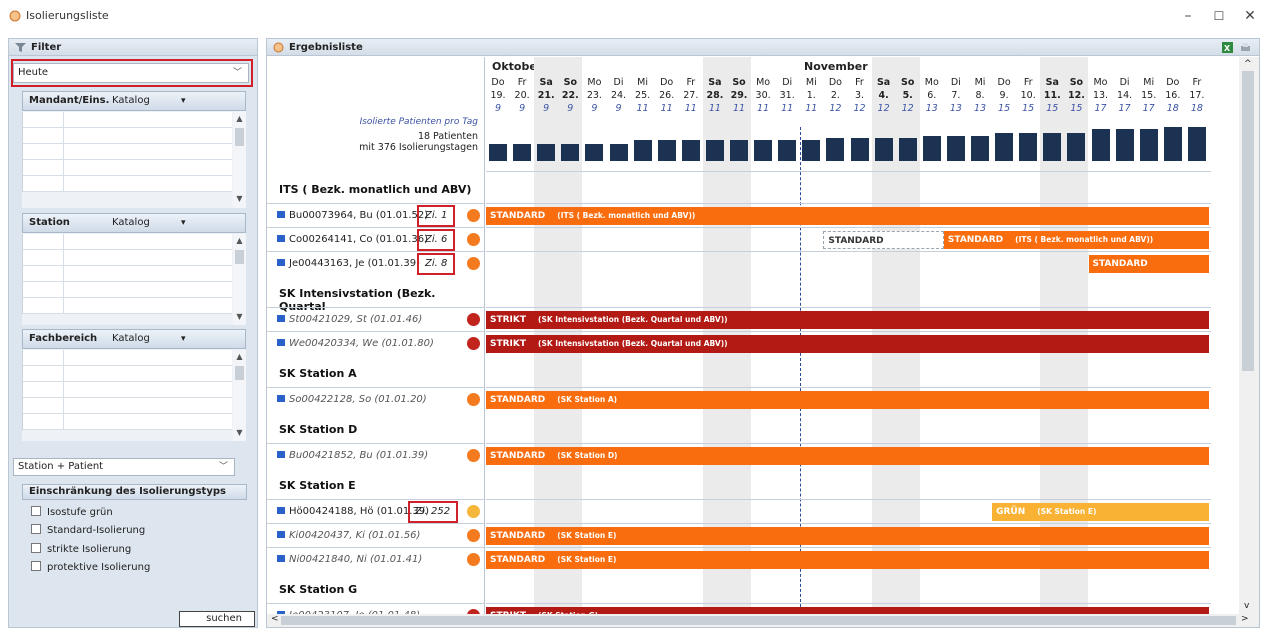 This screenshot has width=1264, height=630. What do you see at coordinates (72, 512) in the screenshot?
I see `checkbox-isostufe-gruen: Isostufe grün` at bounding box center [72, 512].